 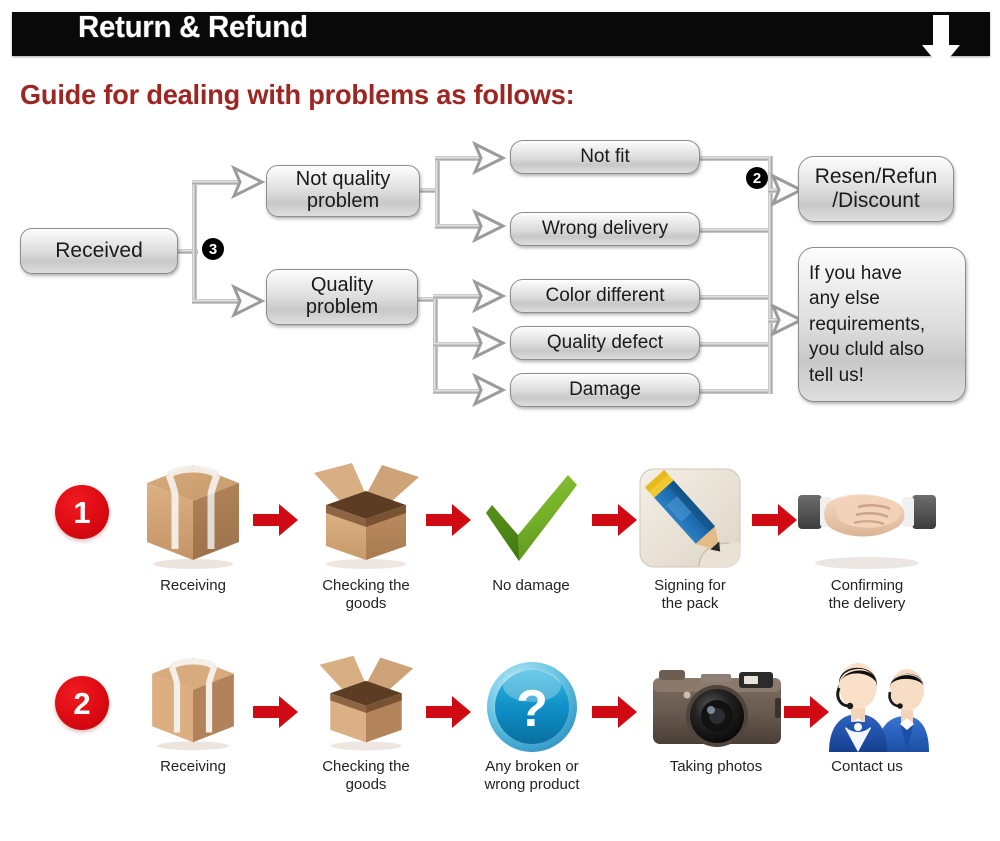 What do you see at coordinates (867, 766) in the screenshot?
I see `step-label: Contact us` at bounding box center [867, 766].